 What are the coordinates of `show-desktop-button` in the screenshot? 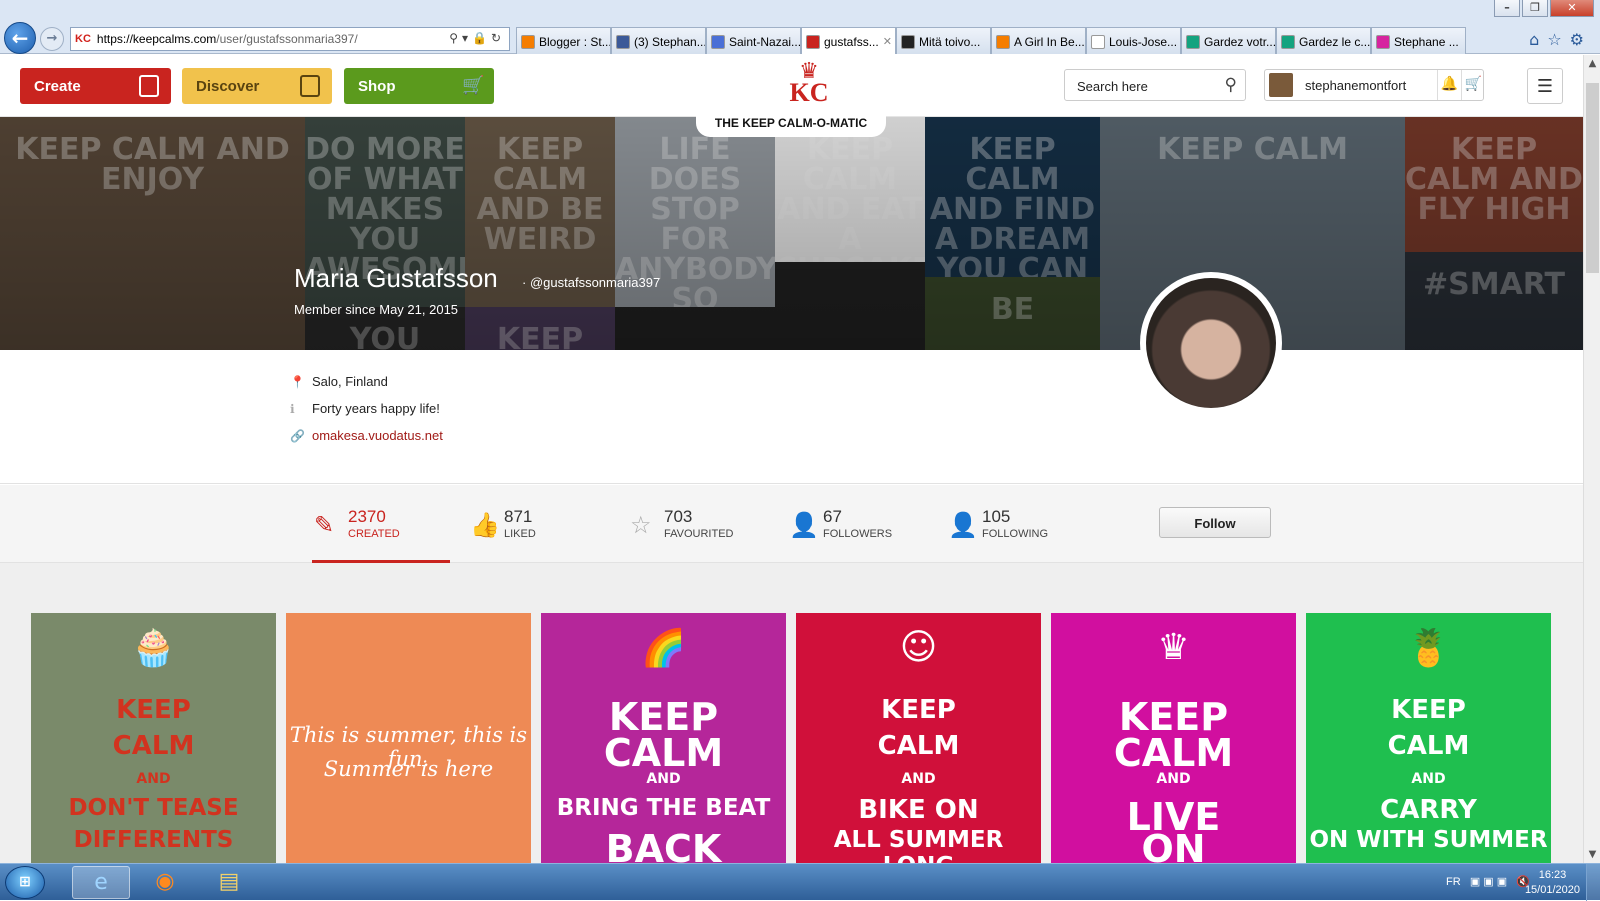 It's located at (1593, 882).